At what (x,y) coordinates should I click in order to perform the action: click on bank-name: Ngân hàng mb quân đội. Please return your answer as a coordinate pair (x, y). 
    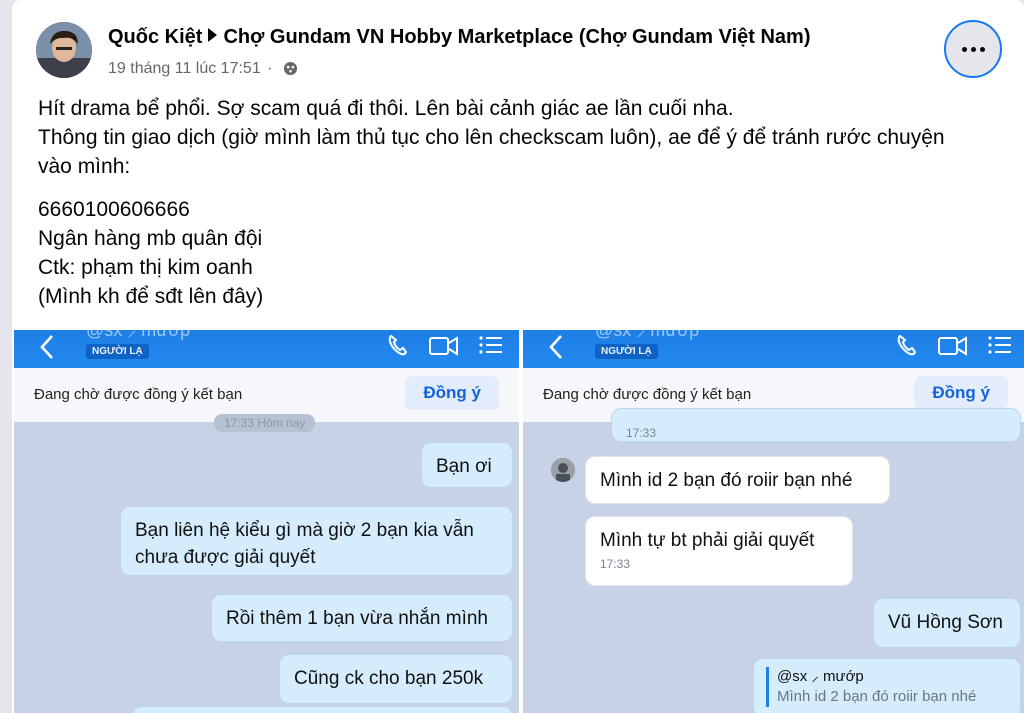
    Looking at the image, I should click on (150, 238).